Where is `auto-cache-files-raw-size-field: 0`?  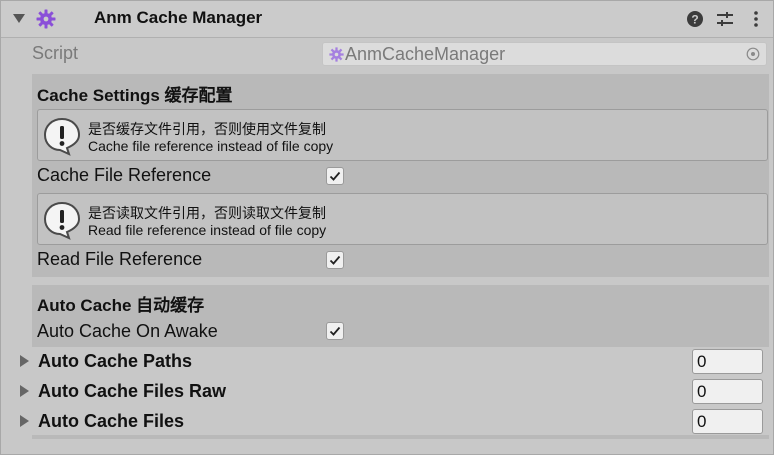 auto-cache-files-raw-size-field: 0 is located at coordinates (727, 391).